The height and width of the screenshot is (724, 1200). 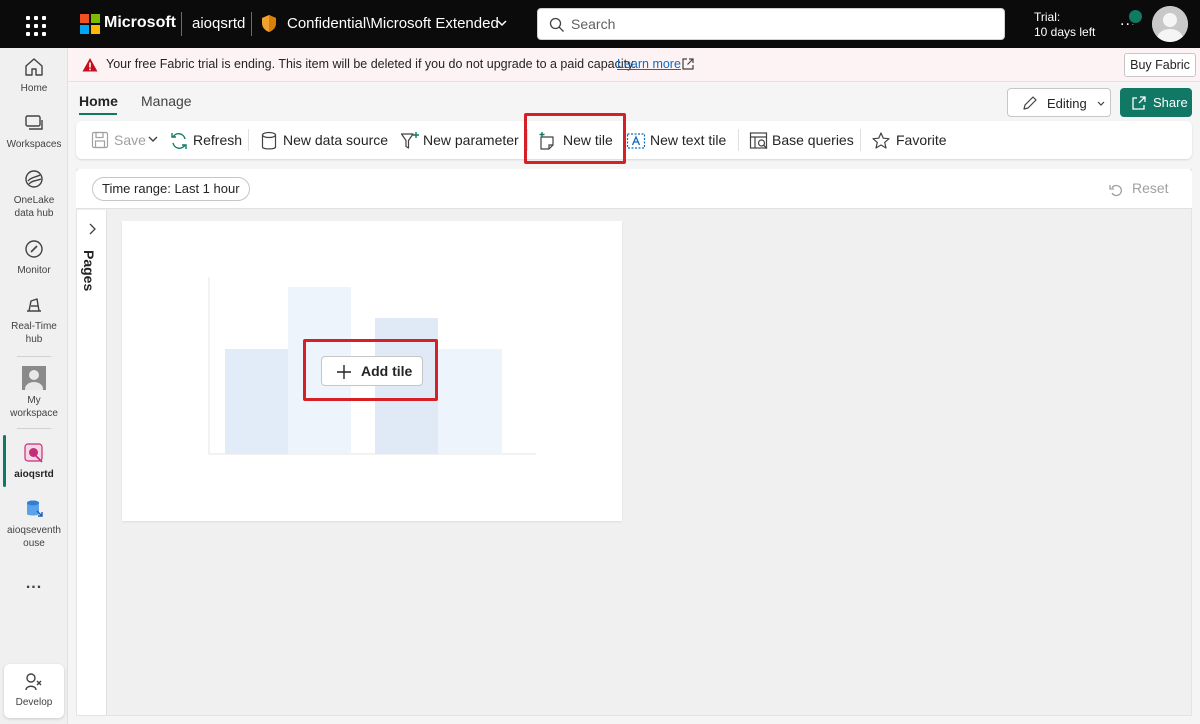 What do you see at coordinates (130, 140) in the screenshot?
I see `save-label: Save` at bounding box center [130, 140].